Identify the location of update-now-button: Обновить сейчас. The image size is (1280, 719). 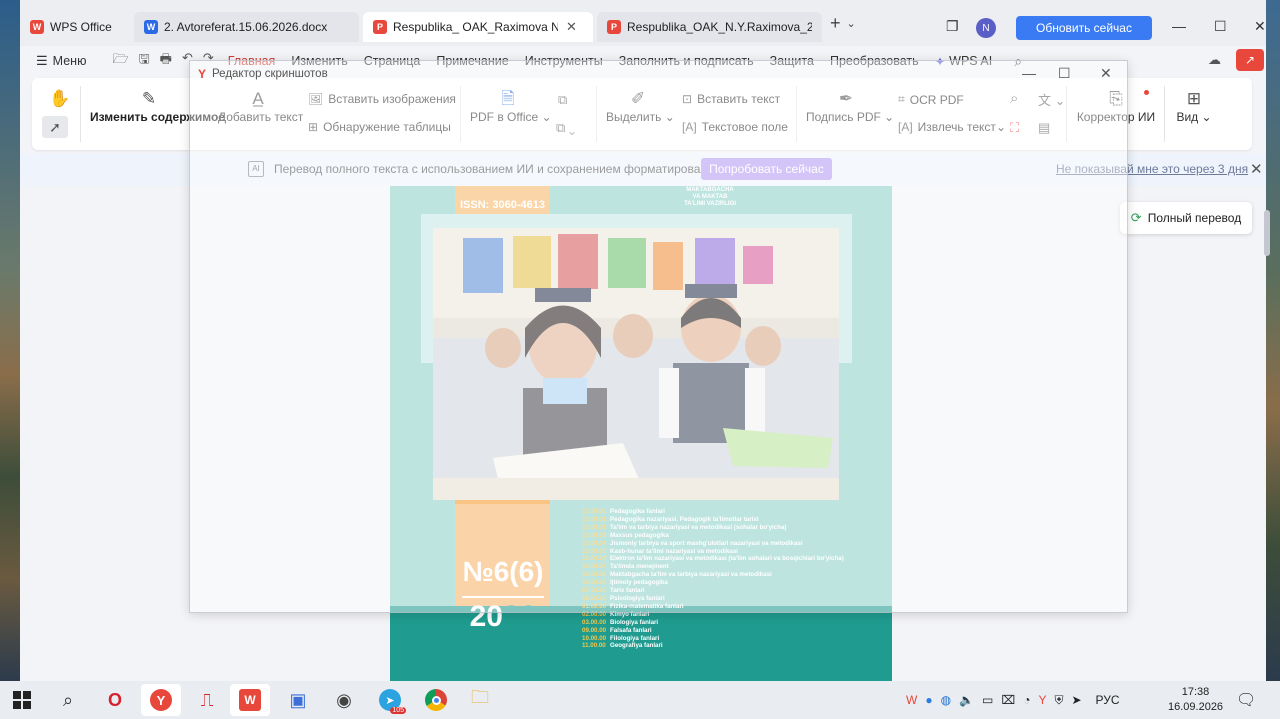
(1084, 28).